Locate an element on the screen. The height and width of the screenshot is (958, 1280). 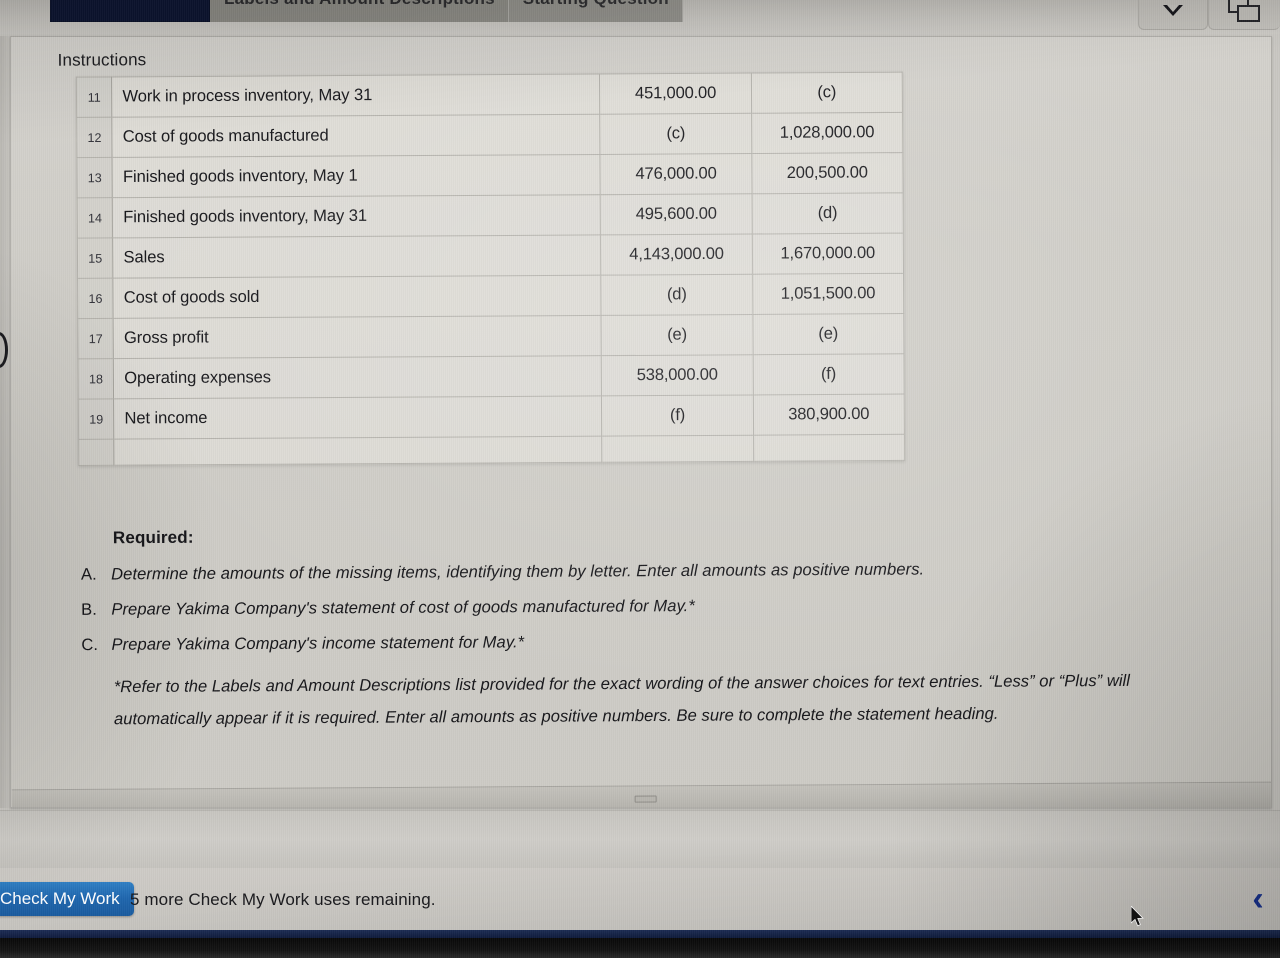
row-number: 15 is located at coordinates (95, 258).